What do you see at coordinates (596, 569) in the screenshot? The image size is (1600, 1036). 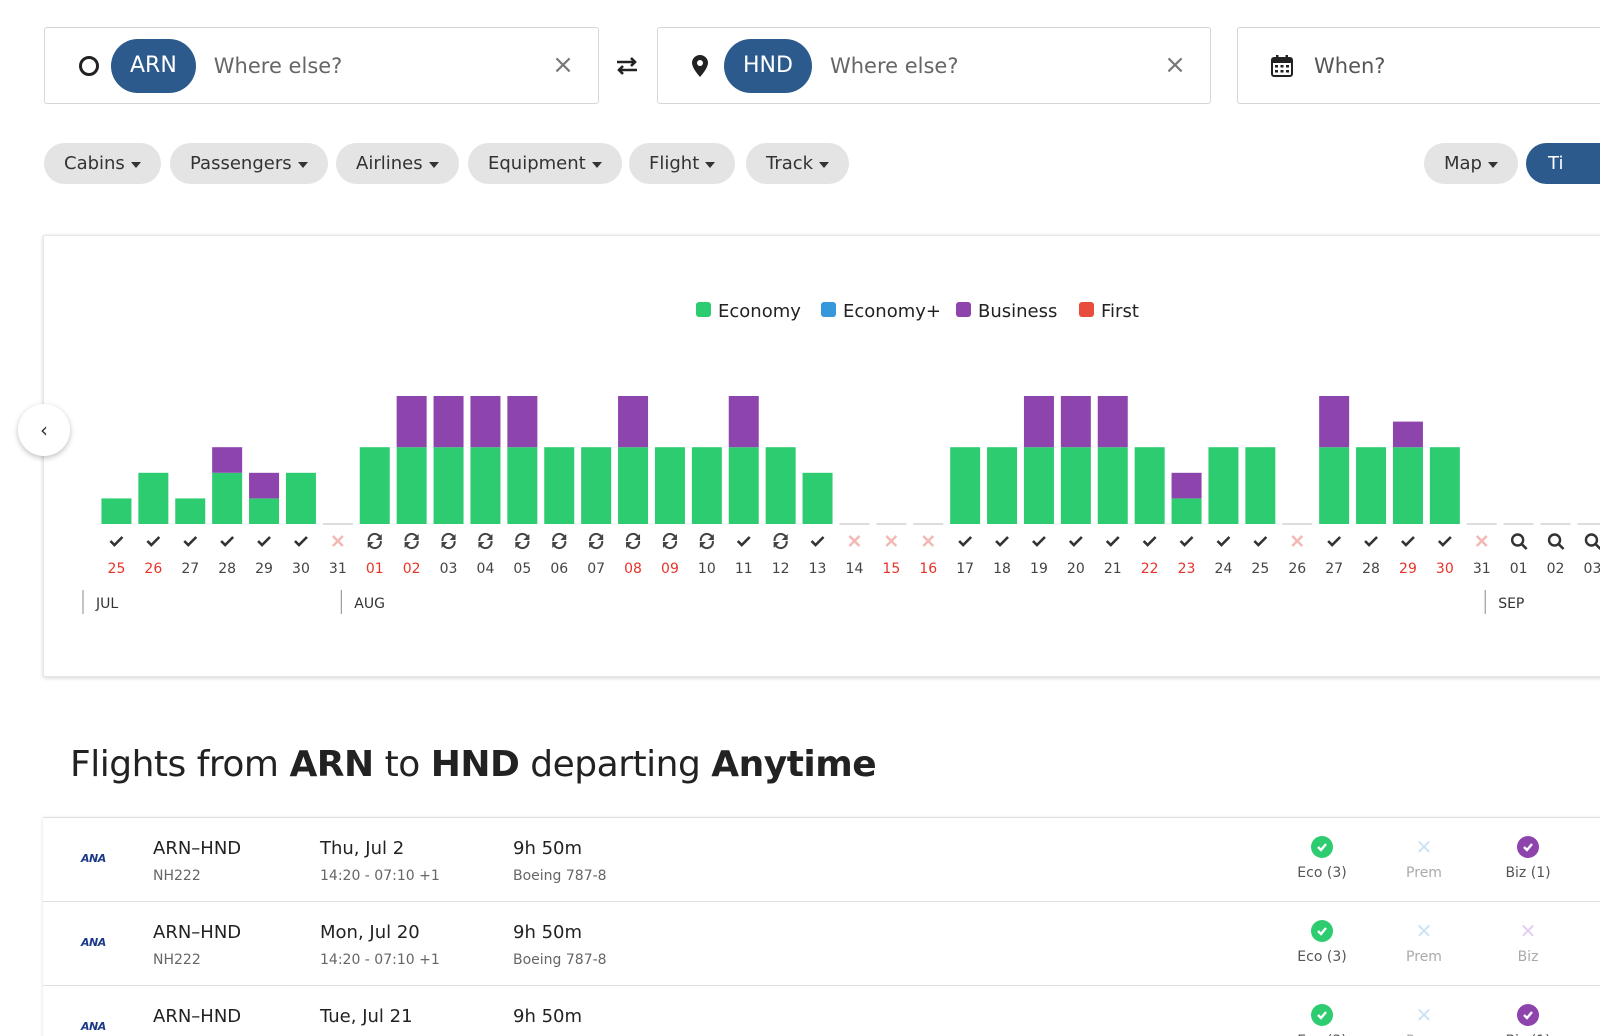 I see `day-label: 07` at bounding box center [596, 569].